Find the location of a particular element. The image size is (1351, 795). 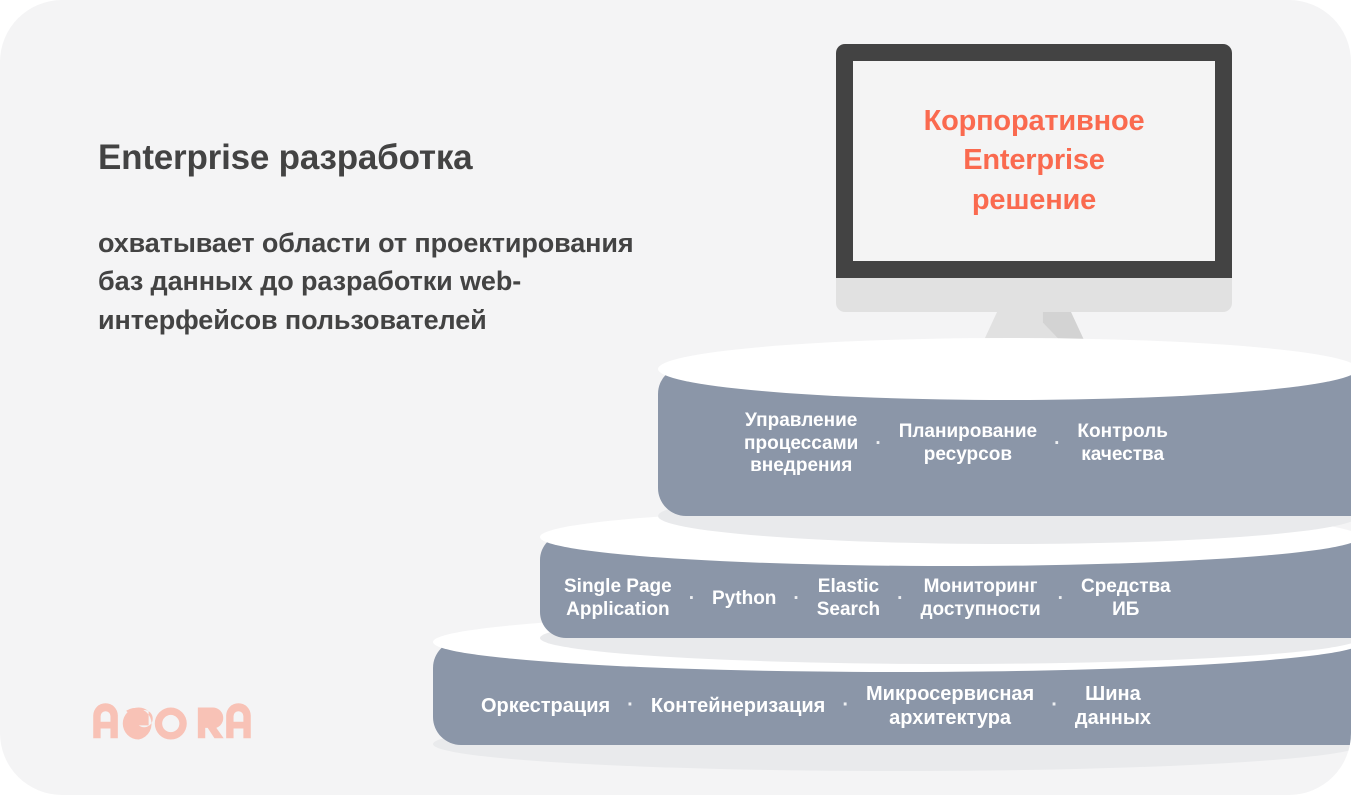

monitor-bezel: Корпоративное Enterprise решение is located at coordinates (1034, 161).